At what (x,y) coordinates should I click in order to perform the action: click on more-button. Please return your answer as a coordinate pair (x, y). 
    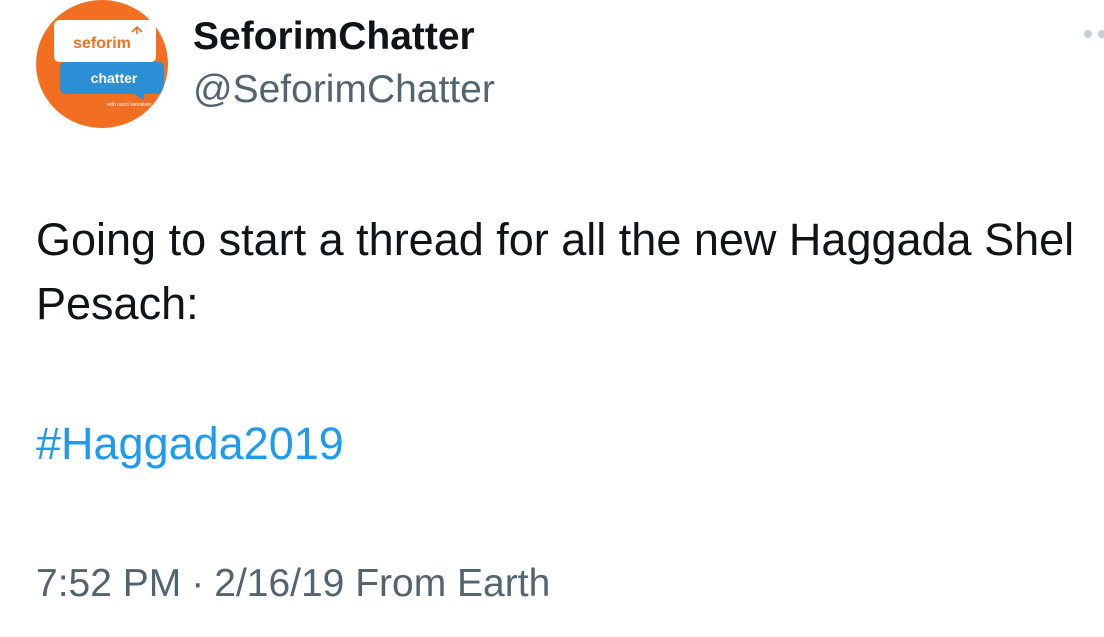
    Looking at the image, I should click on (1092, 35).